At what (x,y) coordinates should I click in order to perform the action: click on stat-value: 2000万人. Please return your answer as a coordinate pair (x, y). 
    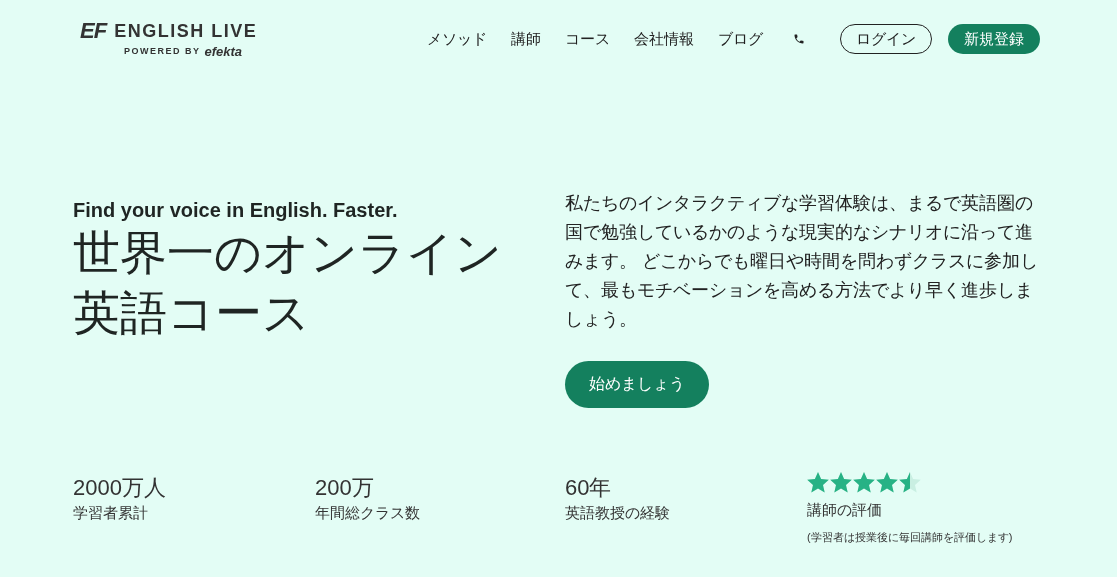
    Looking at the image, I should click on (120, 487).